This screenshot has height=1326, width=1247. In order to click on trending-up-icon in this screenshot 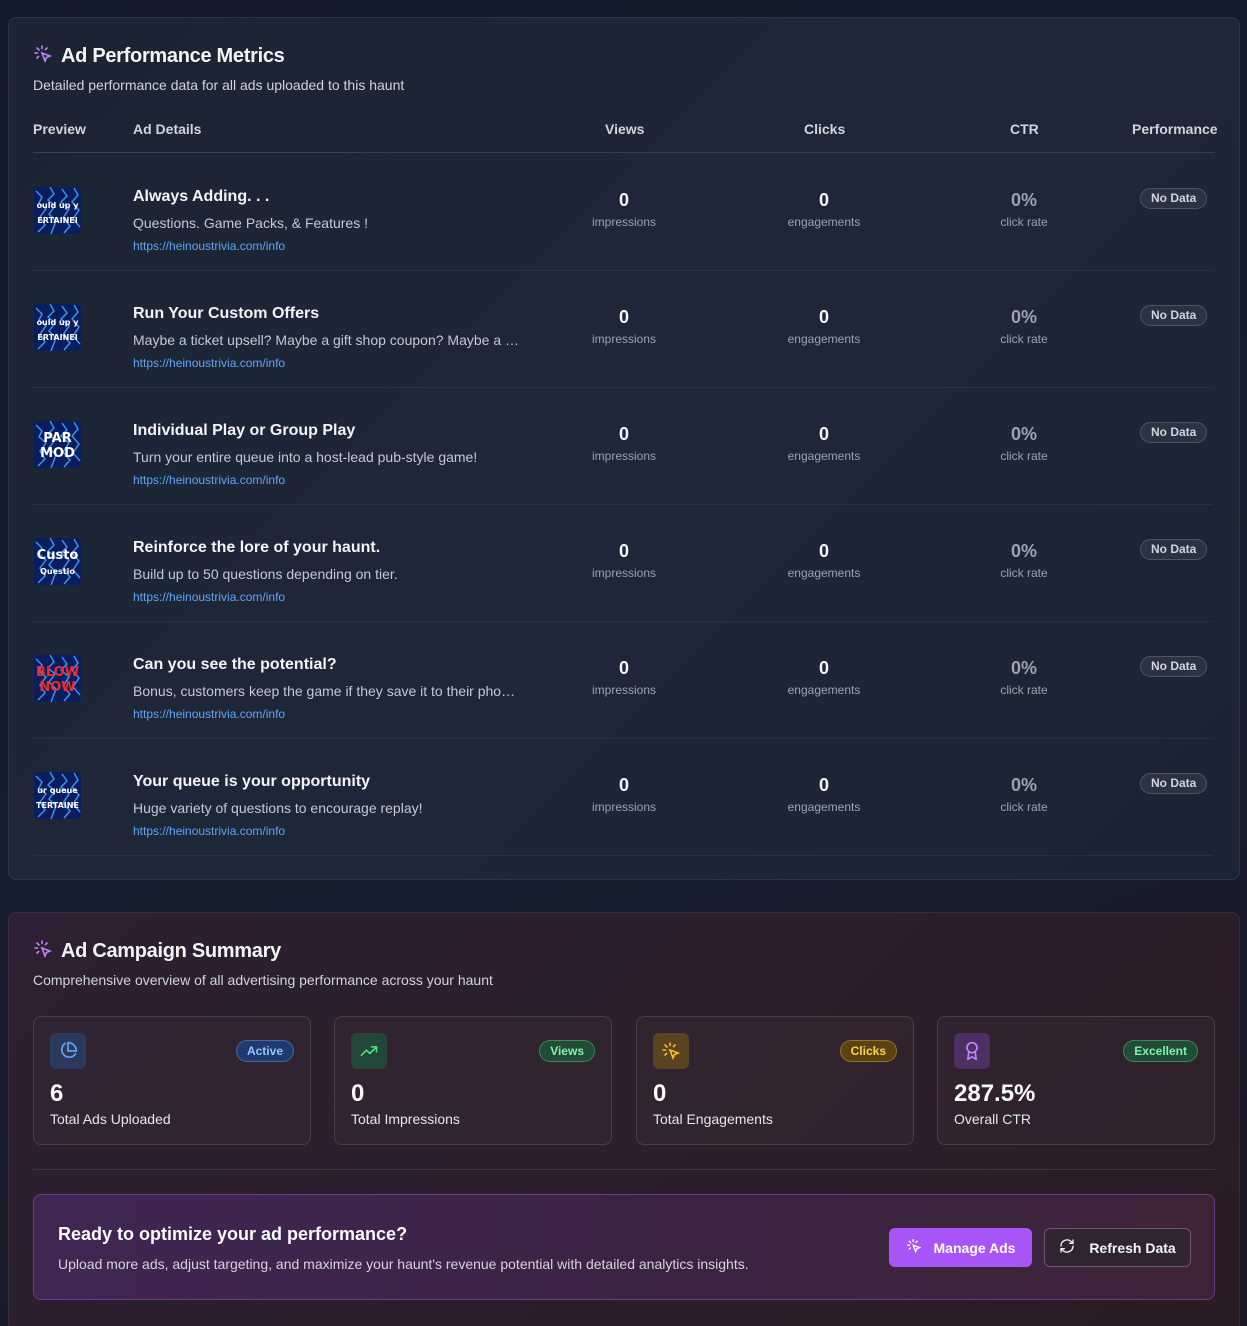, I will do `click(369, 1051)`.